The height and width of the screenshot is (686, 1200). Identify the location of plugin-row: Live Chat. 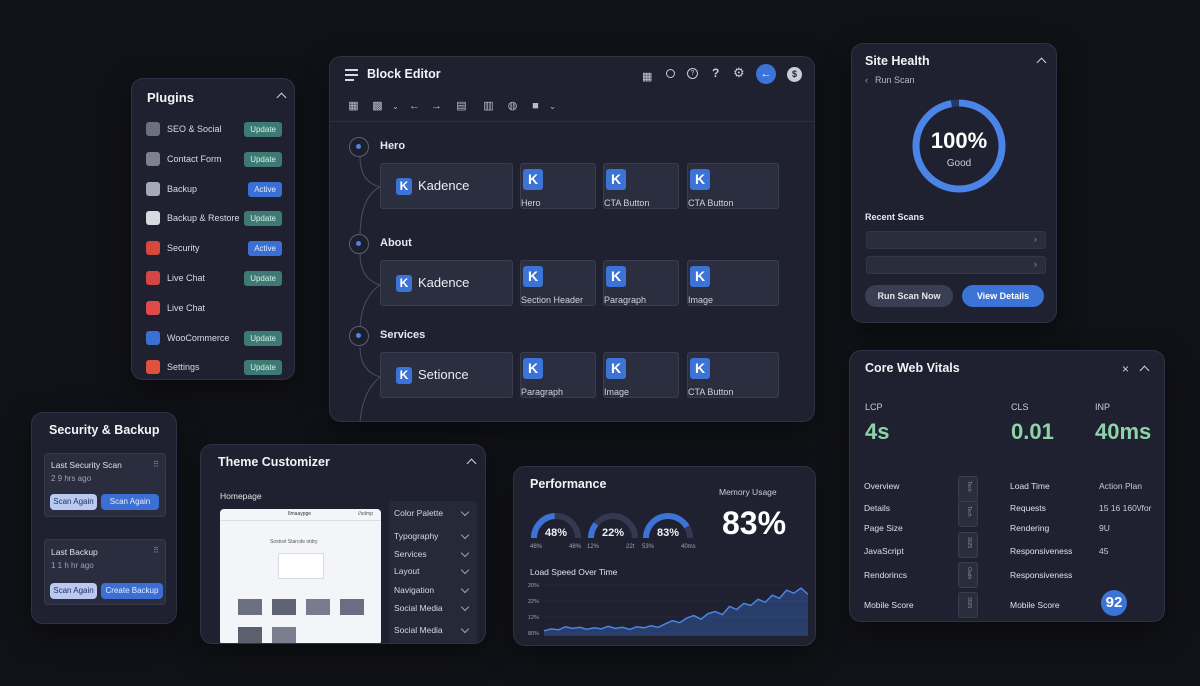
(213, 309).